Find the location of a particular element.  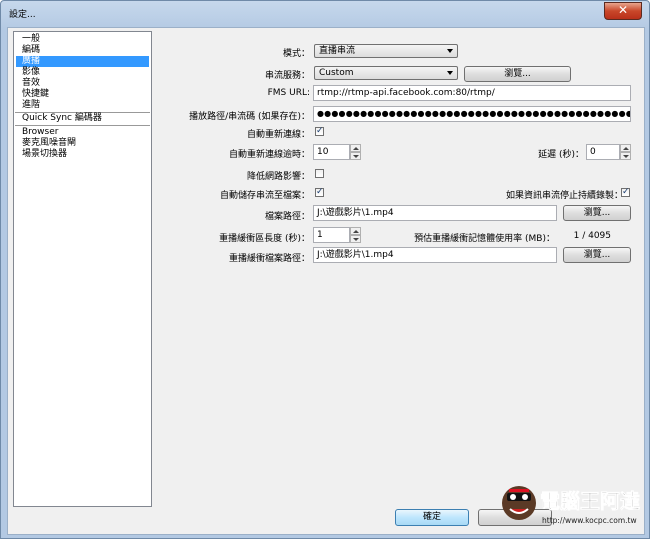

replay-path-input: J:\遊戲影片\1.mp4 is located at coordinates (435, 255).